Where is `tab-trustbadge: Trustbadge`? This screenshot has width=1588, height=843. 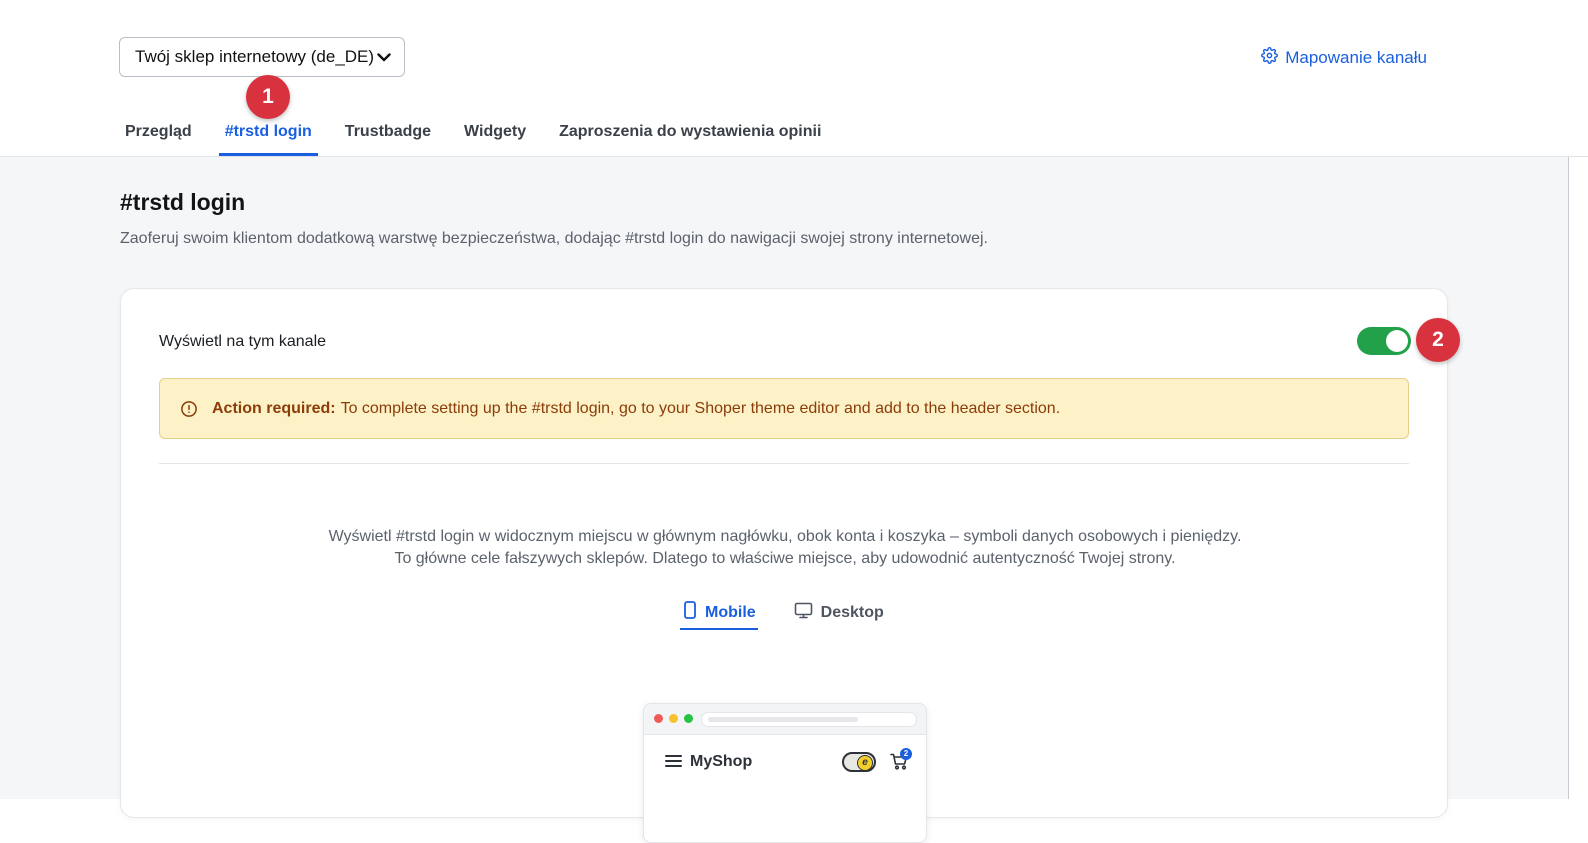 tab-trustbadge: Trustbadge is located at coordinates (388, 133).